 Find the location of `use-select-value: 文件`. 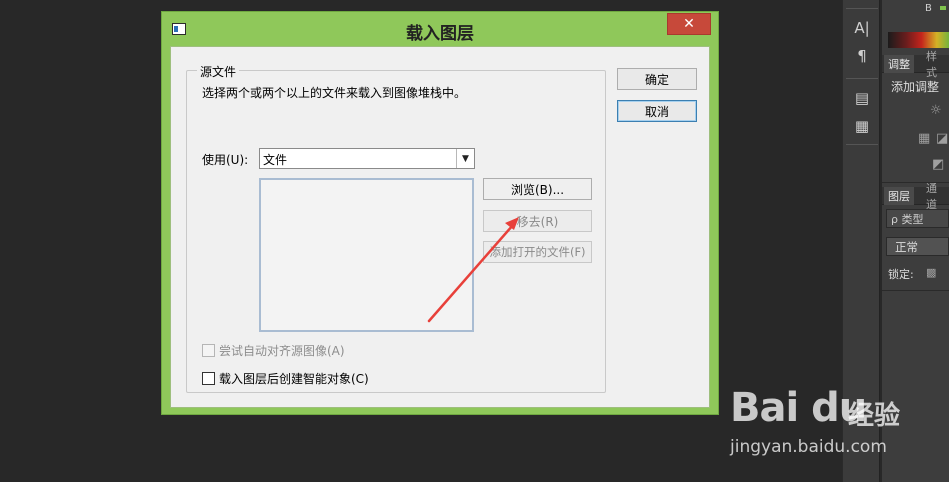

use-select-value: 文件 is located at coordinates (275, 160).